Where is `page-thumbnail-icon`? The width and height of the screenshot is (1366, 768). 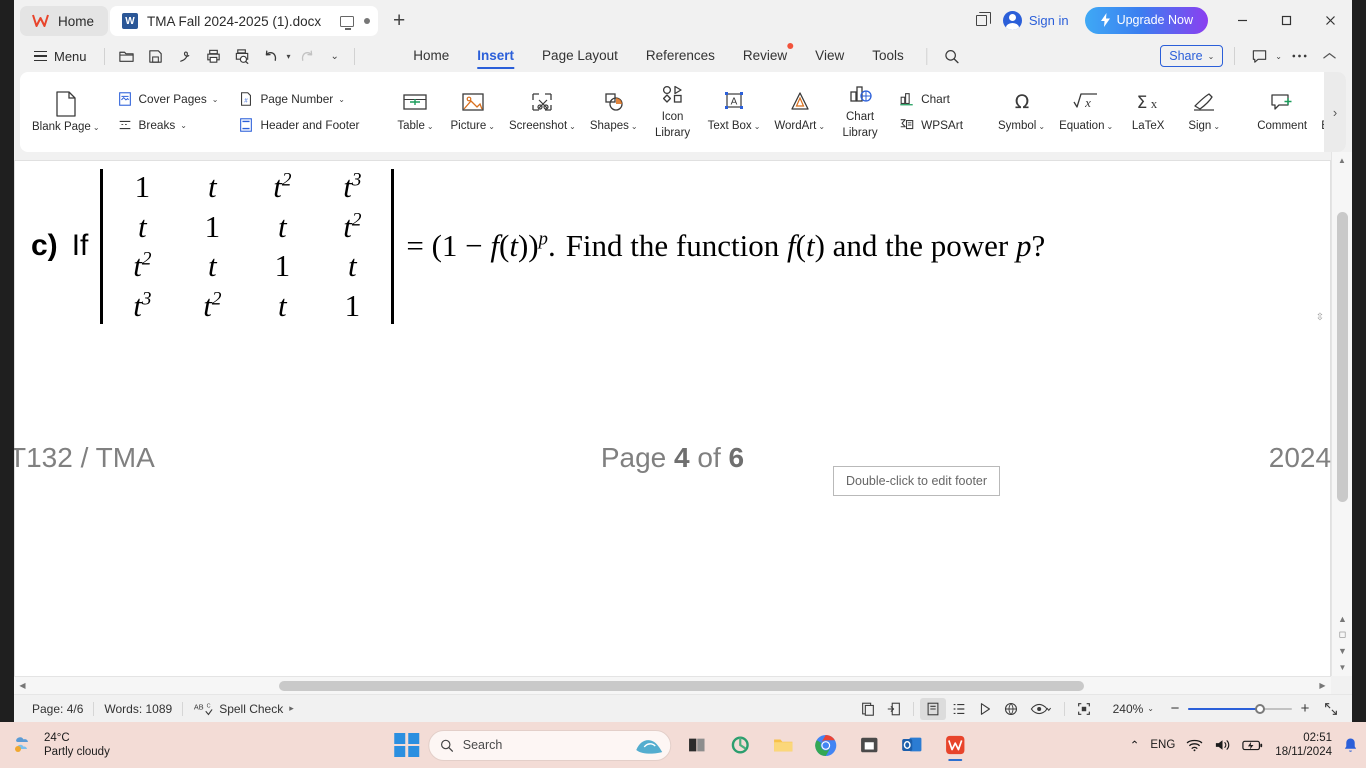 page-thumbnail-icon is located at coordinates (868, 709).